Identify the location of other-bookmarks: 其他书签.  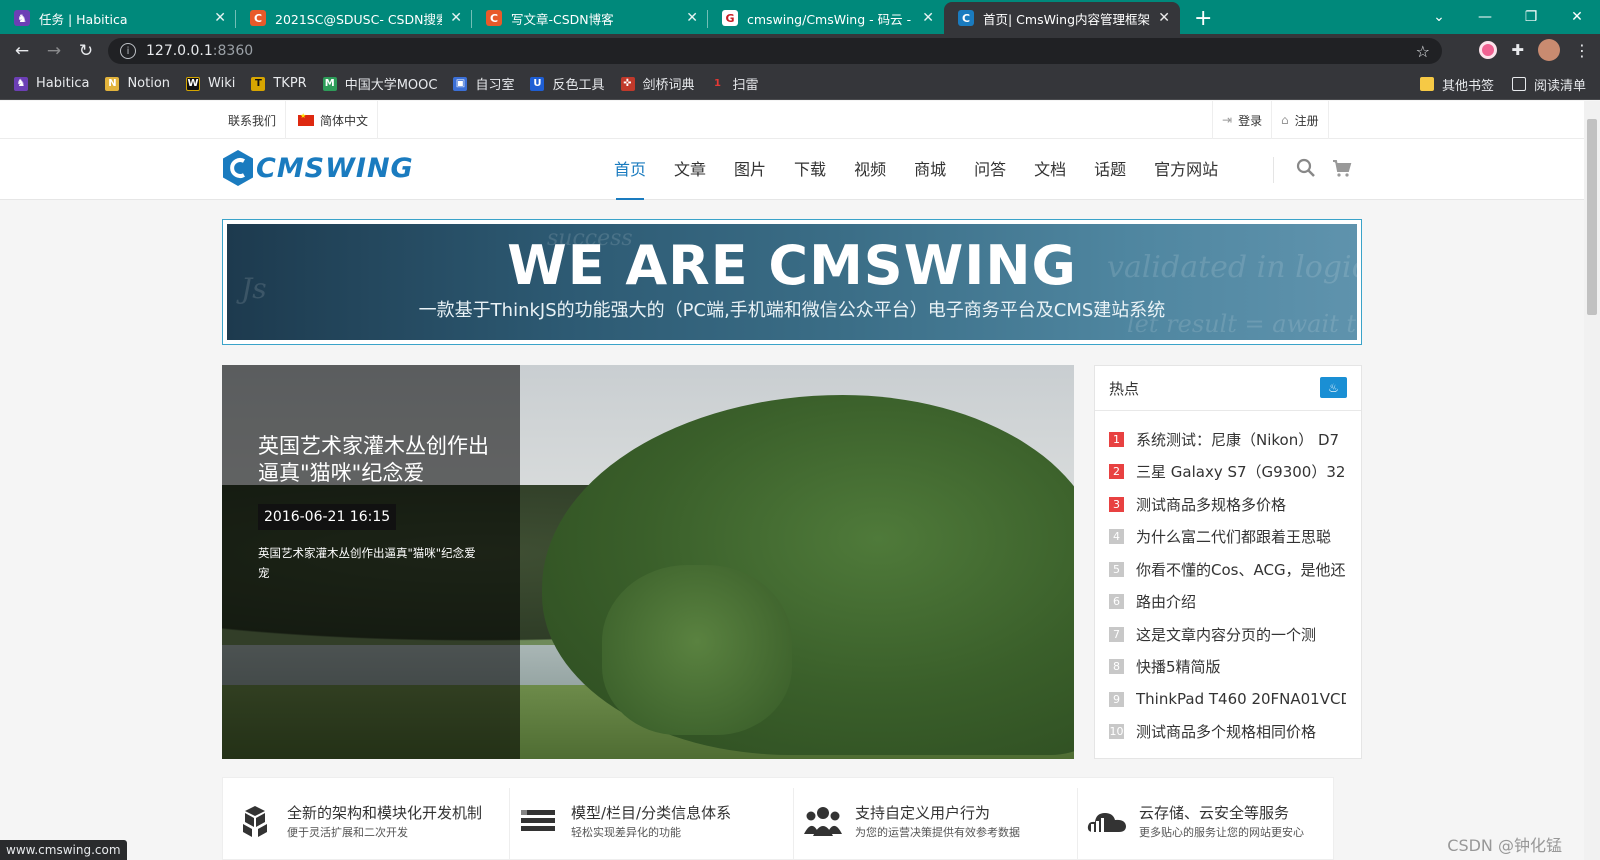
(1456, 84).